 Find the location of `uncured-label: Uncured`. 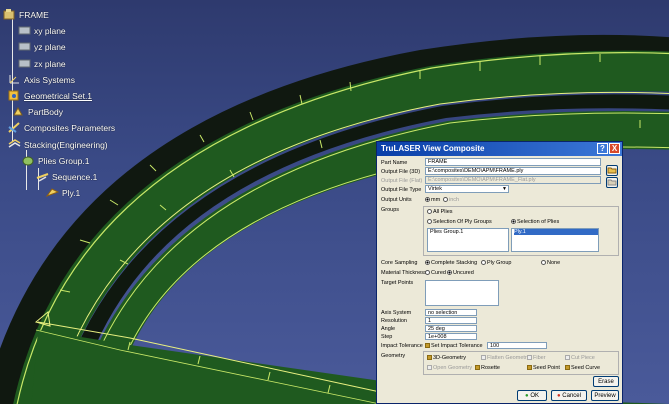

uncured-label: Uncured is located at coordinates (463, 273).